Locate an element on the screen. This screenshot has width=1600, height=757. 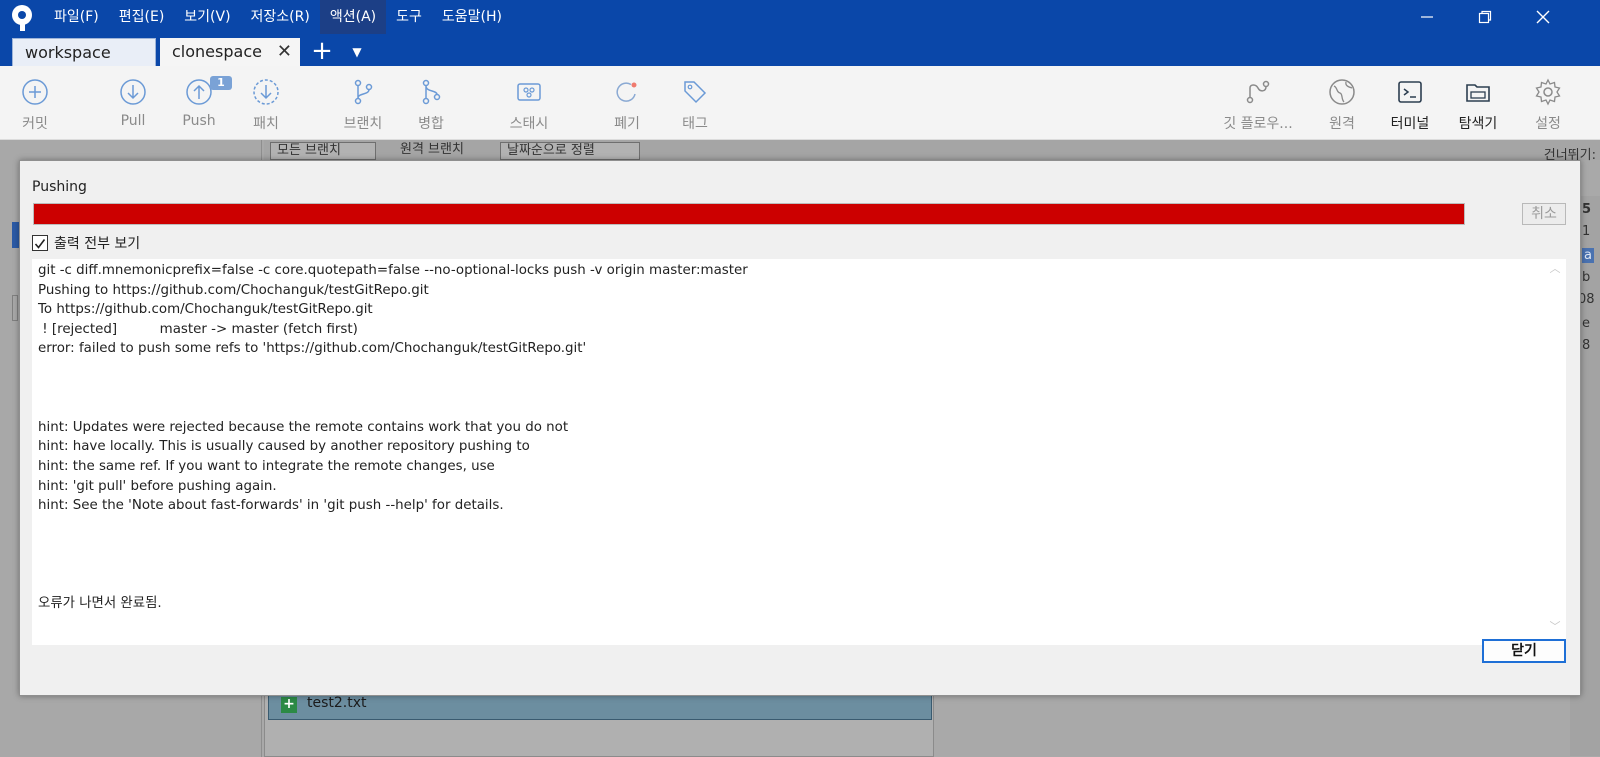
tag-label: 태그 is located at coordinates (695, 124).